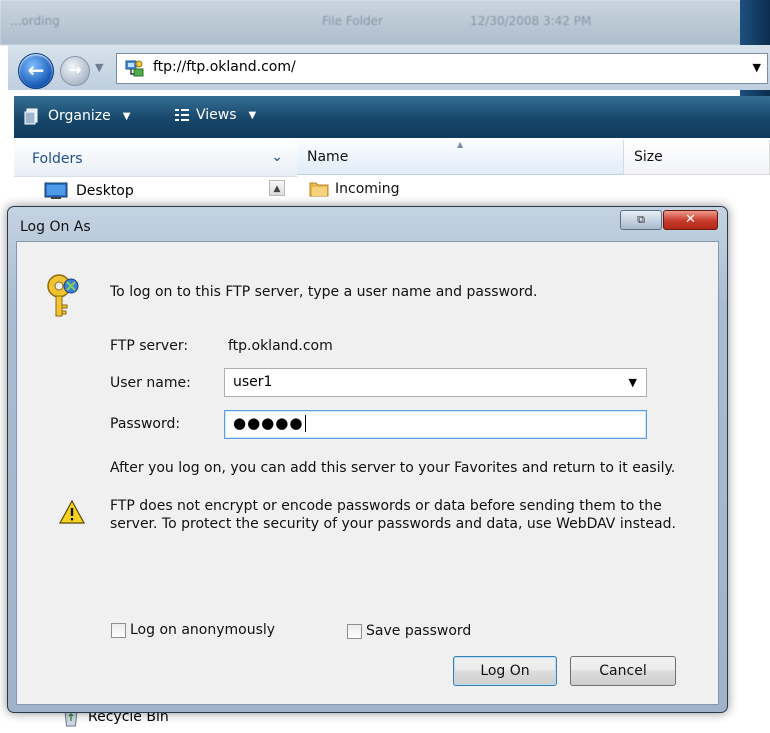 This screenshot has width=770, height=733. I want to click on address-text: ftp://ftp.okland.com/, so click(224, 67).